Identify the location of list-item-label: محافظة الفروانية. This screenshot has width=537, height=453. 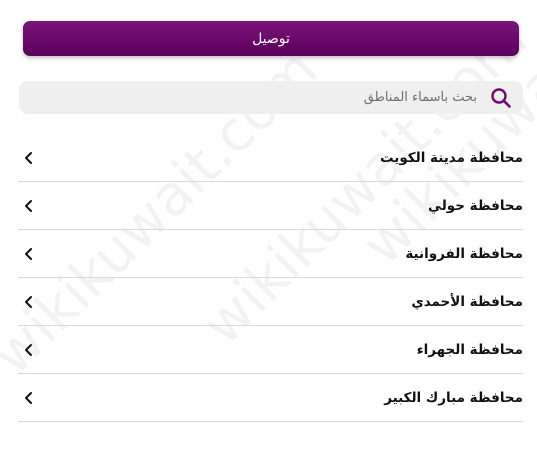
(464, 253).